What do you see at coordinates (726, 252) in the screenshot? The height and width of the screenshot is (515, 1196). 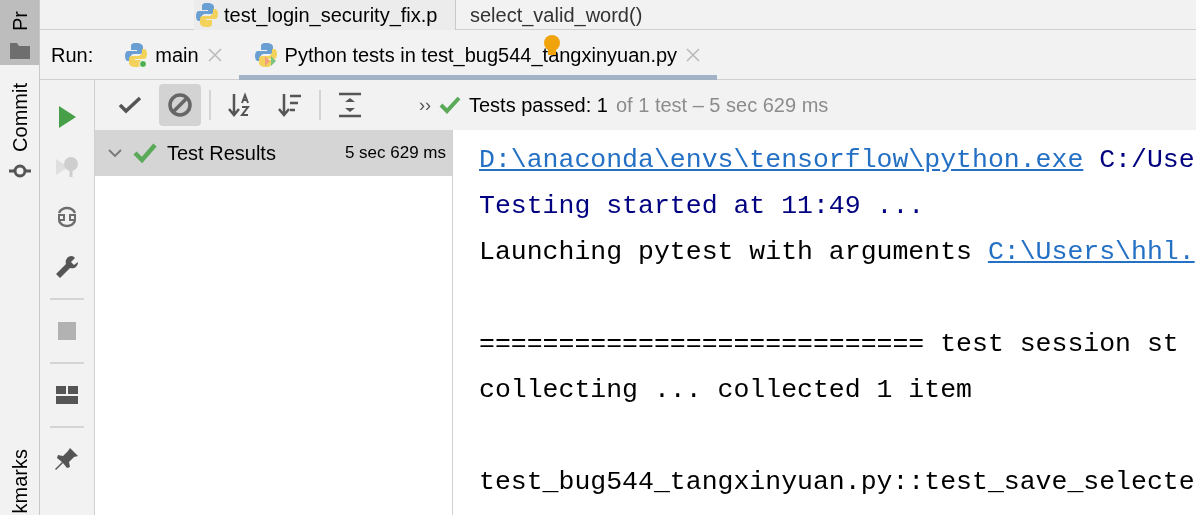 I see `console-text: Launching pytest with arguments` at bounding box center [726, 252].